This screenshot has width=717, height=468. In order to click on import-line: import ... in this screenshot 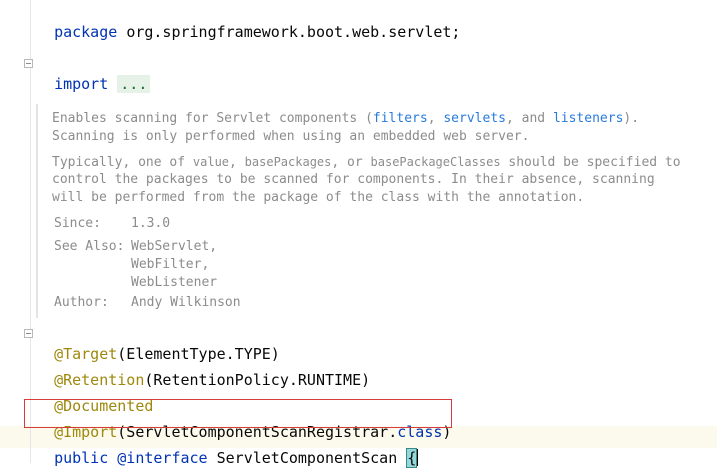, I will do `click(93, 74)`.